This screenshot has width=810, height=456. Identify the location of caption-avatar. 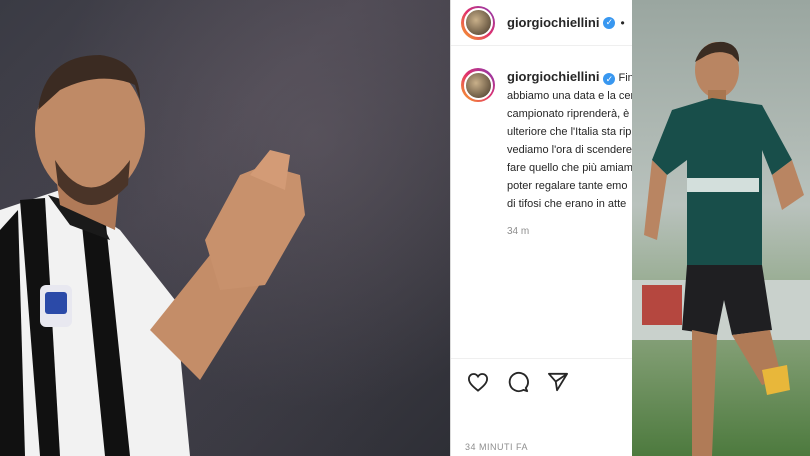
(478, 85).